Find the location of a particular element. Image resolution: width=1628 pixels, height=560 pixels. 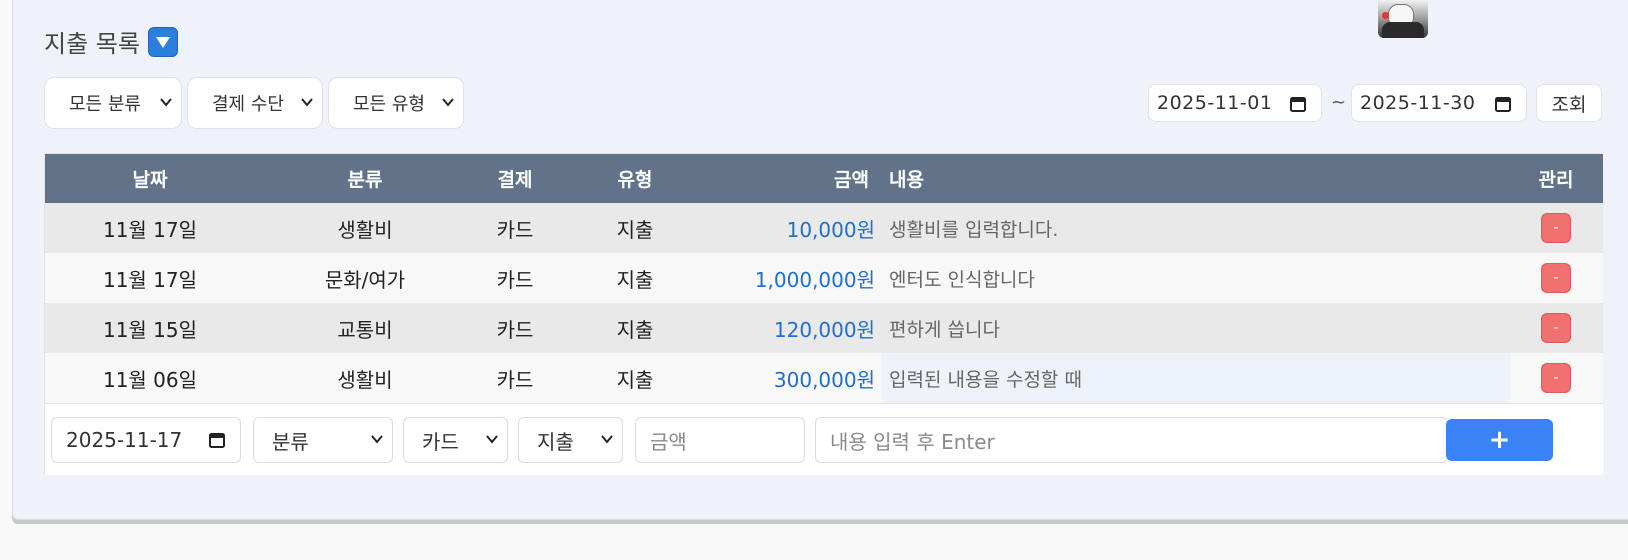

memo-placeholder: 내용 입력 후 Enter is located at coordinates (912, 441).